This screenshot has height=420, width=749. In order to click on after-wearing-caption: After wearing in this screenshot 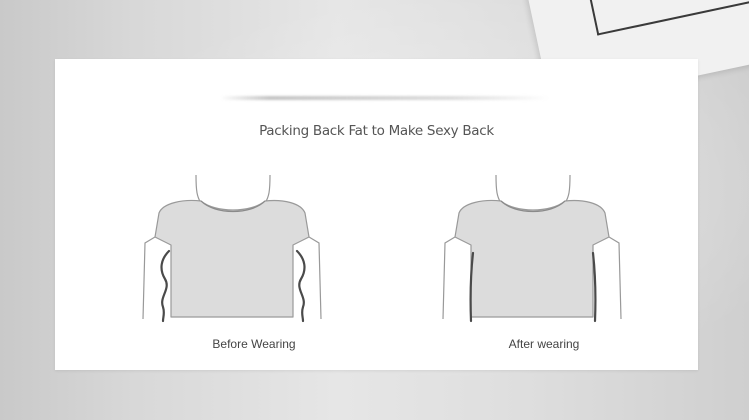, I will do `click(544, 344)`.